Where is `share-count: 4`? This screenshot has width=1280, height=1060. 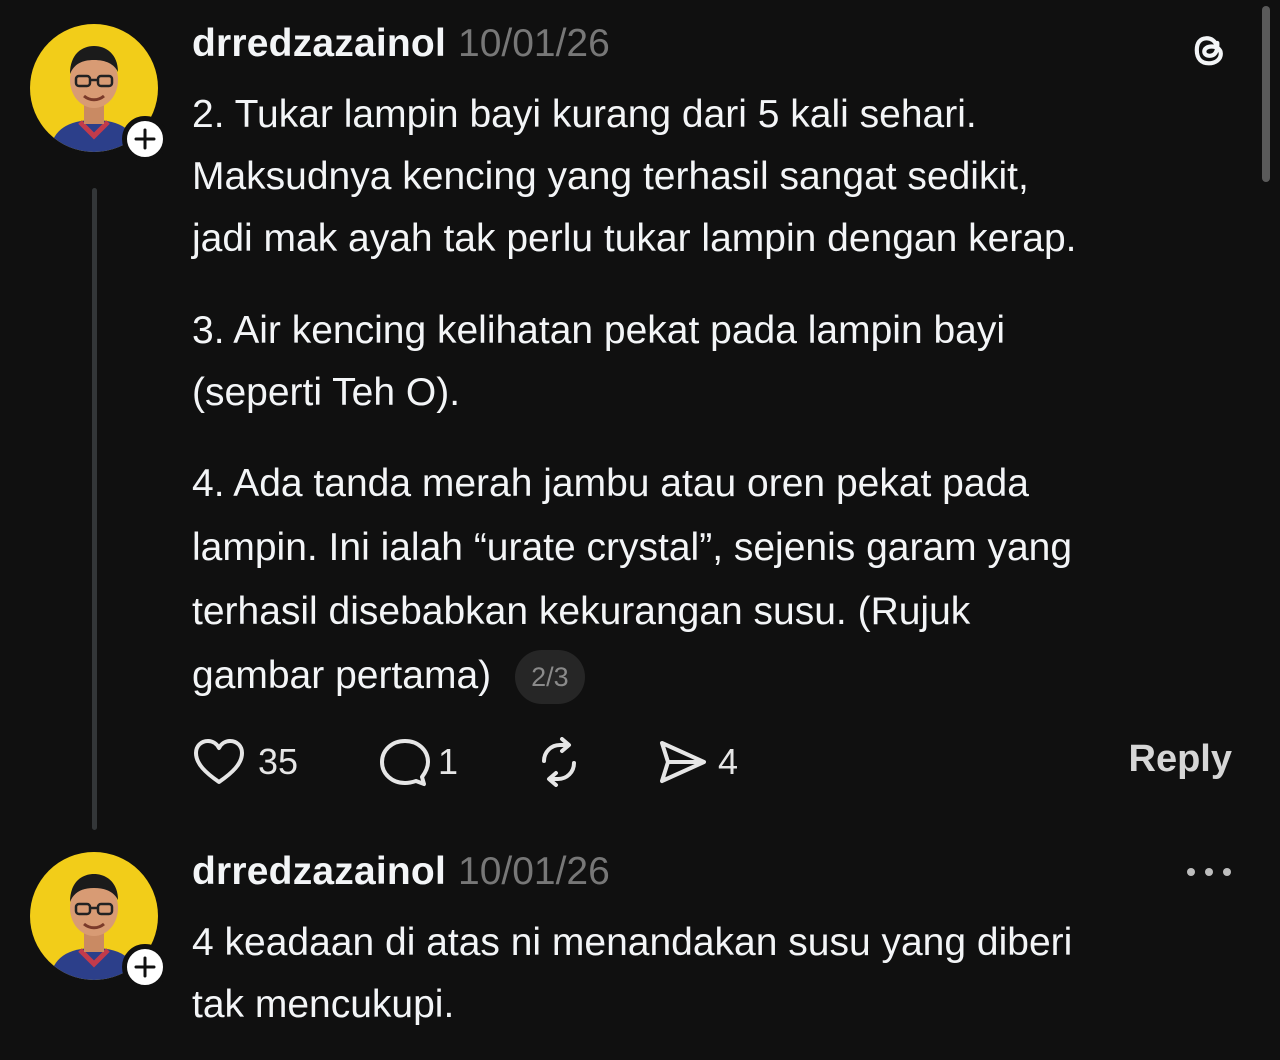
share-count: 4 is located at coordinates (728, 761).